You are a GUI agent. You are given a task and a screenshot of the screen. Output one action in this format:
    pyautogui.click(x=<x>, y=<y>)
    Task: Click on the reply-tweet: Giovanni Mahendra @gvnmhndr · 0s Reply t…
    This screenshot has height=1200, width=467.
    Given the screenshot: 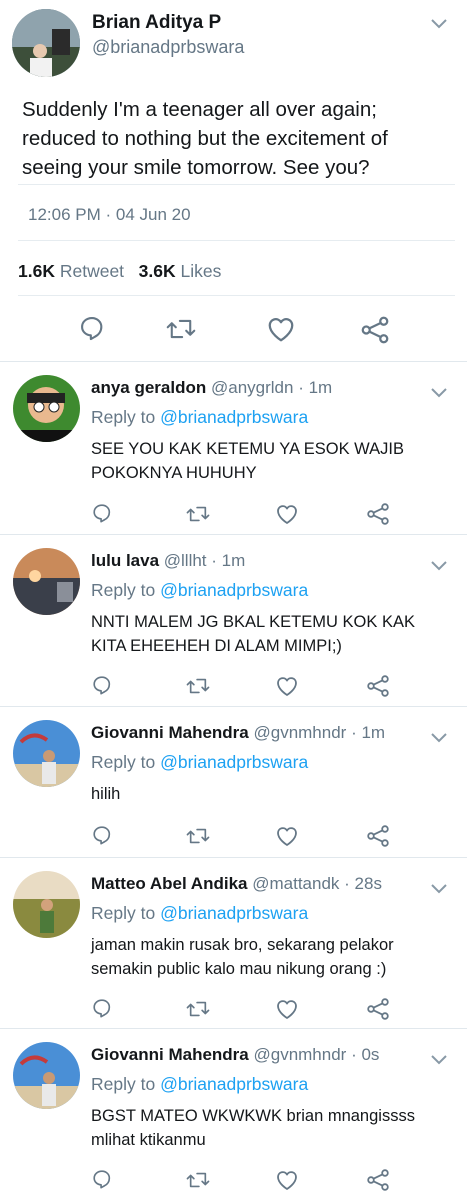 What is the action you would take?
    pyautogui.click(x=233, y=1114)
    